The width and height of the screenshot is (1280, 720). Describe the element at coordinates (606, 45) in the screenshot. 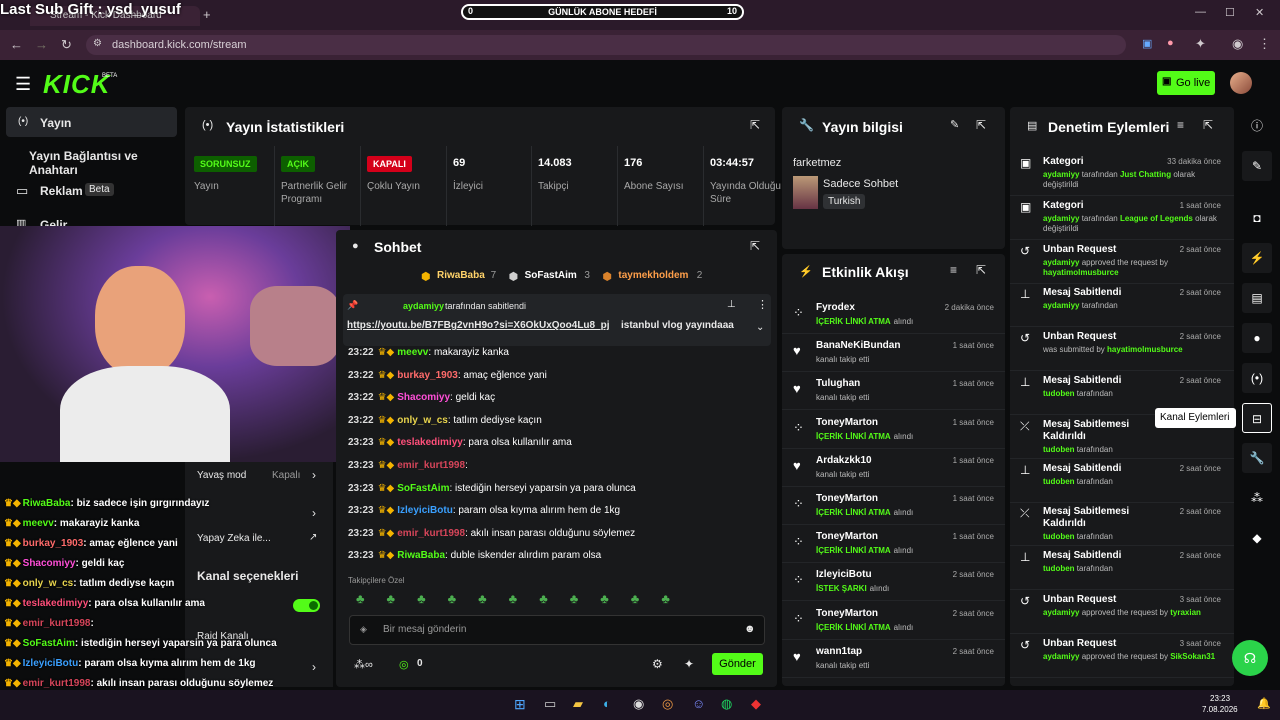

I see `url-field: dashboard.kick.com/stream` at that location.